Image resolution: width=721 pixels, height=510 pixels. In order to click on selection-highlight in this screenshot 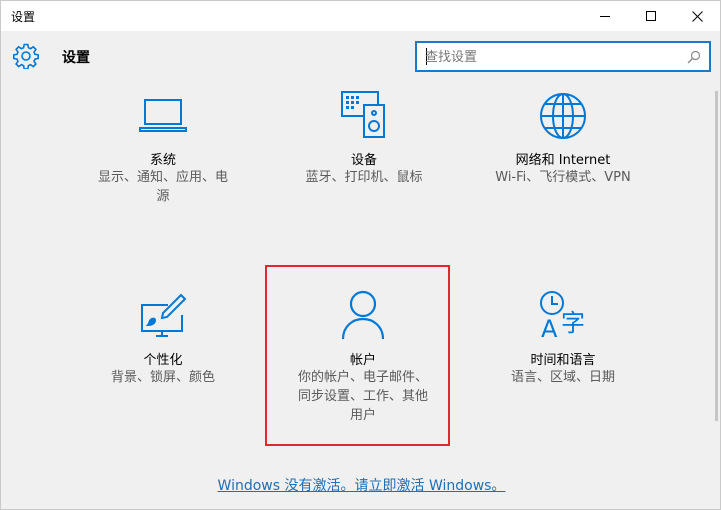, I will do `click(357, 355)`.